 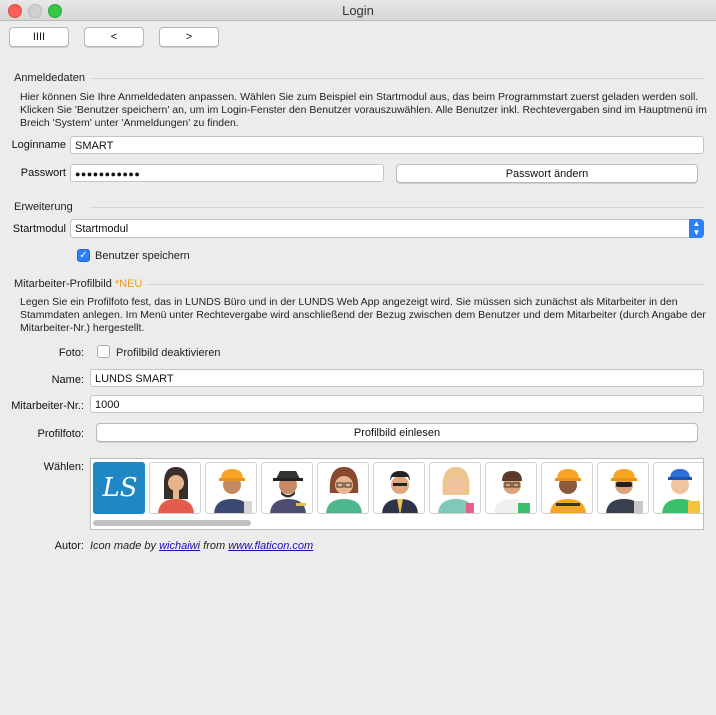 What do you see at coordinates (43, 207) in the screenshot?
I see `section-erweiterung-heading: Erweiterung` at bounding box center [43, 207].